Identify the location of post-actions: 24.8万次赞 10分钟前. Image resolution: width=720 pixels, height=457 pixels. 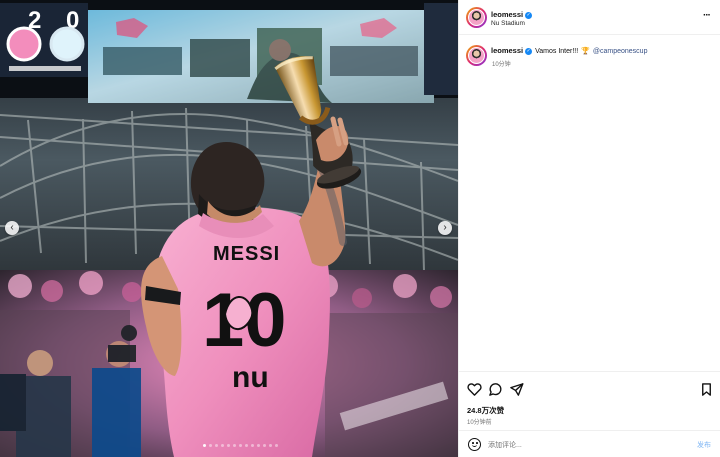
(589, 400).